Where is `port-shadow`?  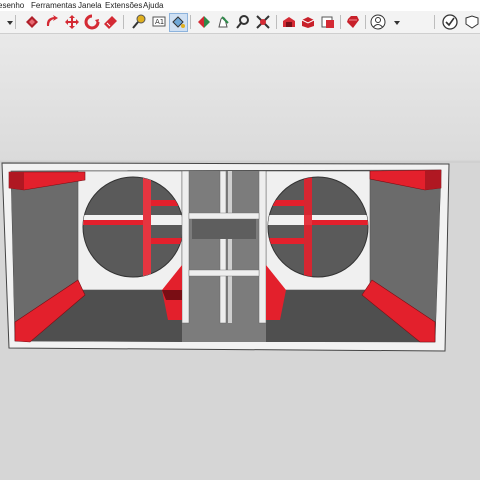 port-shadow is located at coordinates (224, 229).